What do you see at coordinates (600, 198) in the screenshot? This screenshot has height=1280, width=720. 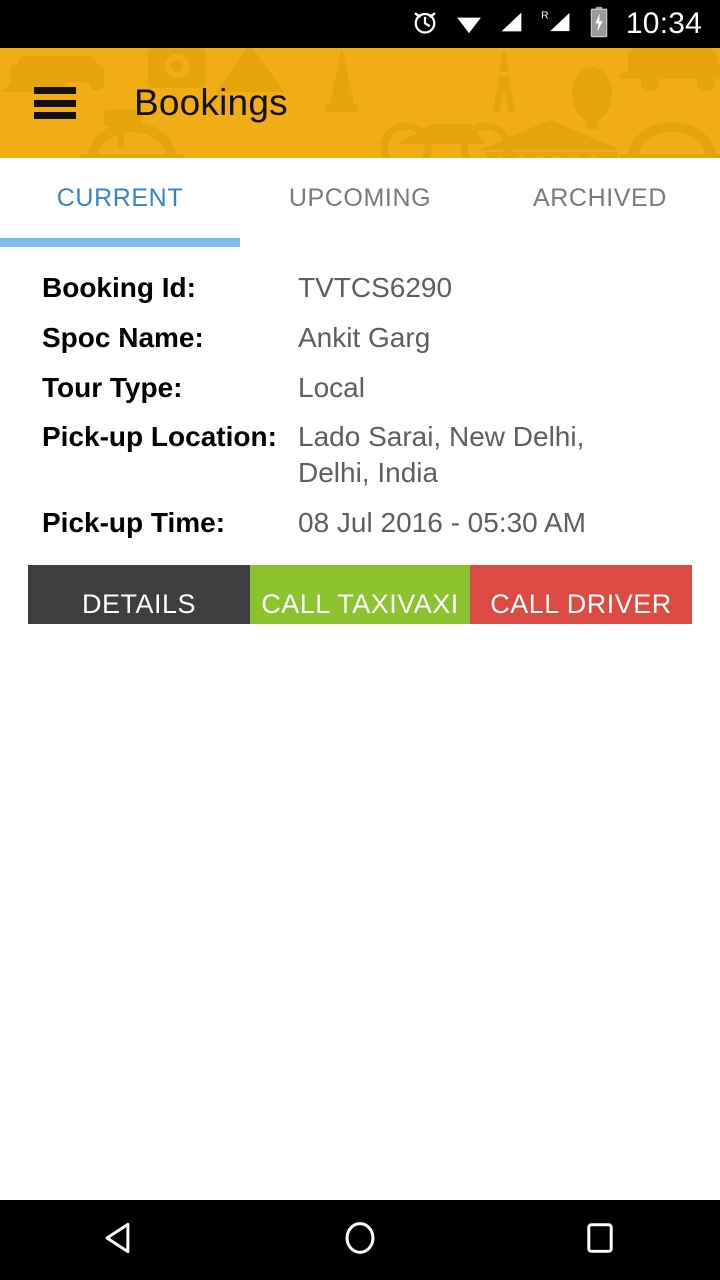 I see `tab-archived: ARCHIVED` at bounding box center [600, 198].